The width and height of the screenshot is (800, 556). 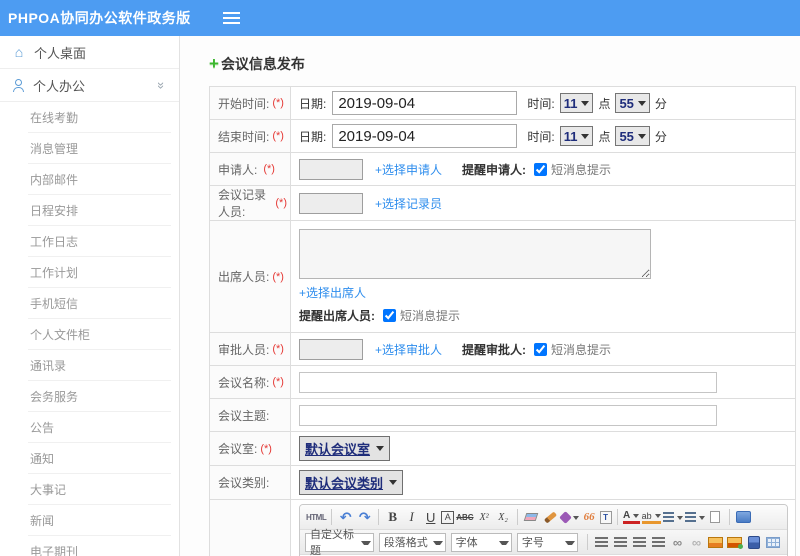 I want to click on sidebar-item-memorabilia: 大事记, so click(x=99, y=489).